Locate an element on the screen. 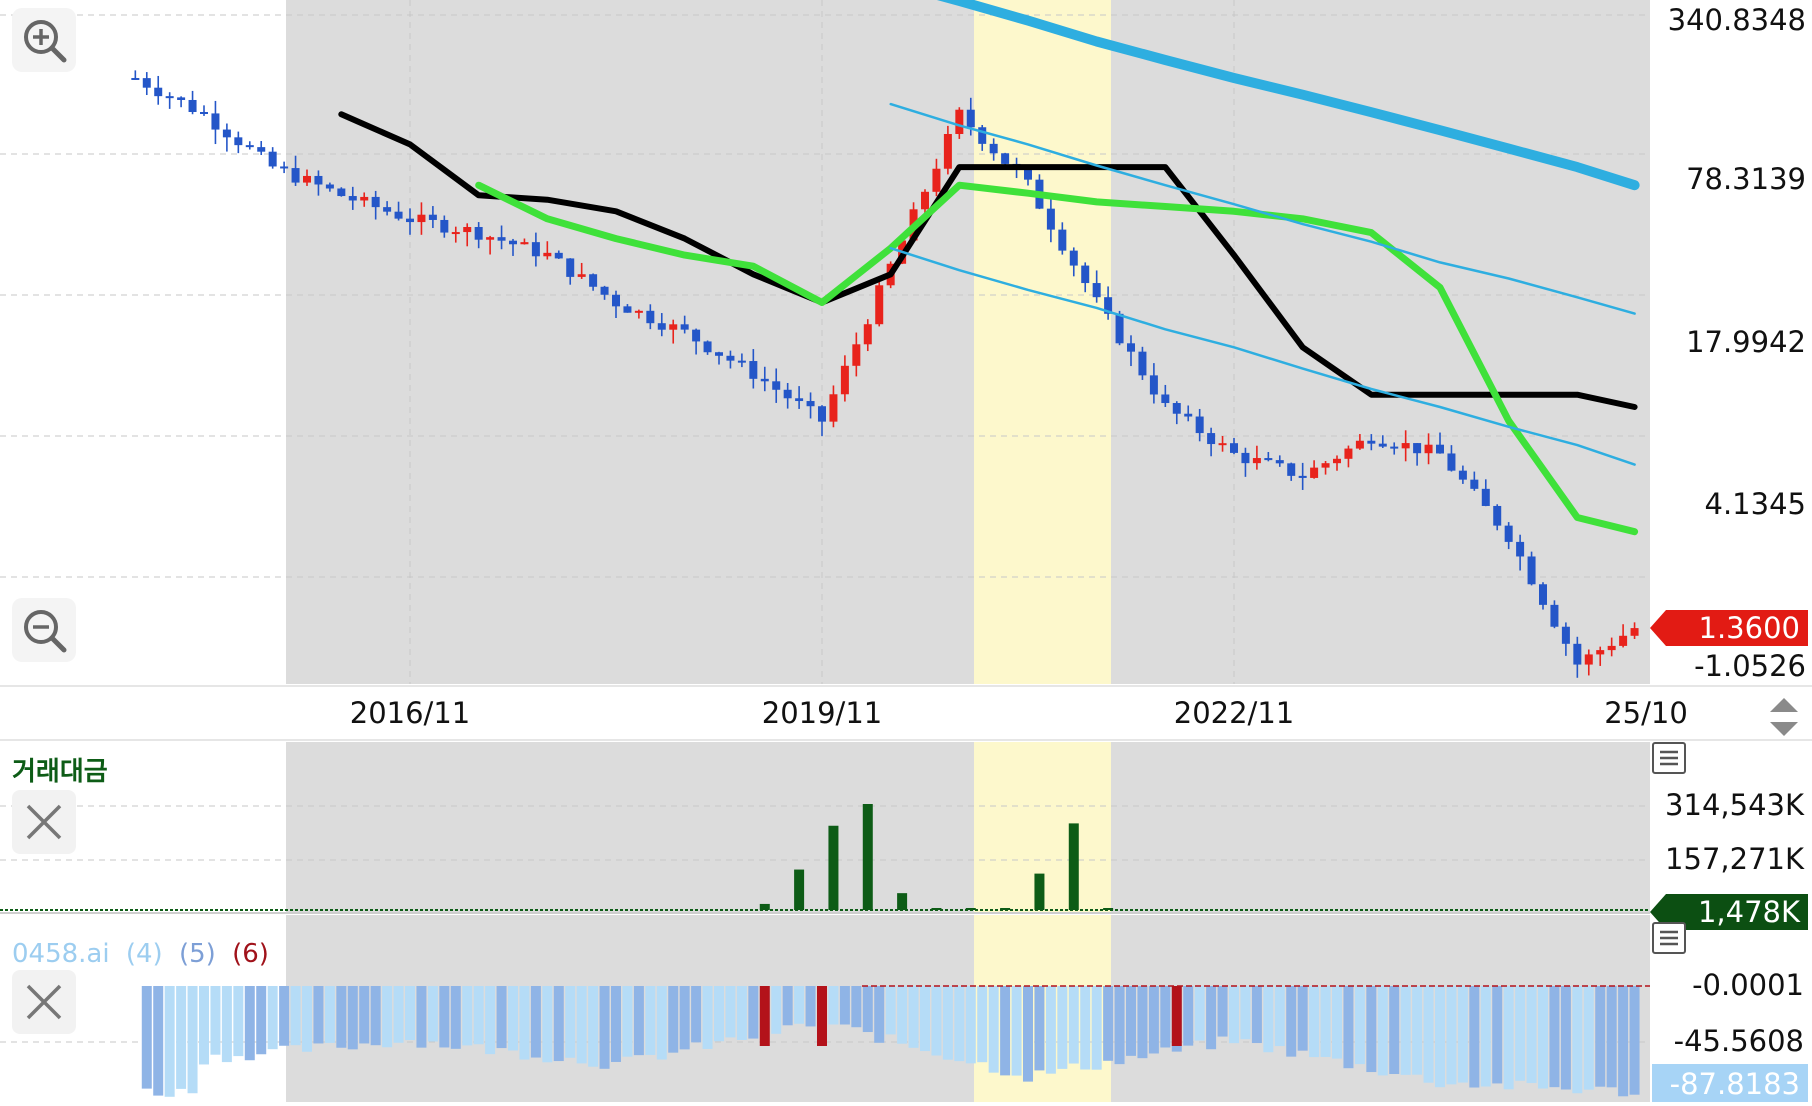 This screenshot has width=1812, height=1106. time-tick-label: 2022/11 is located at coordinates (1234, 713).